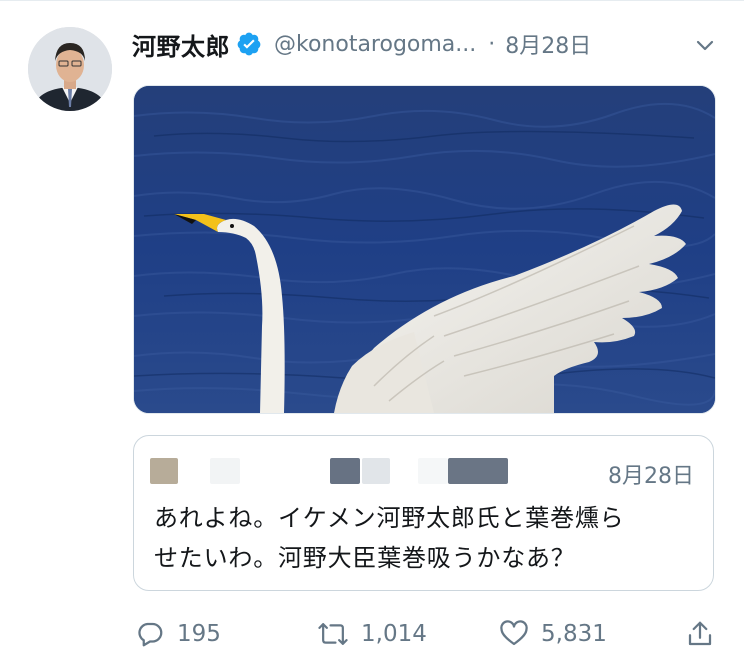 The image size is (744, 671). What do you see at coordinates (389, 518) in the screenshot?
I see `quoted-tweet-text-line: あれよね。イケメン河野太郎氏と葉巻燻ら` at bounding box center [389, 518].